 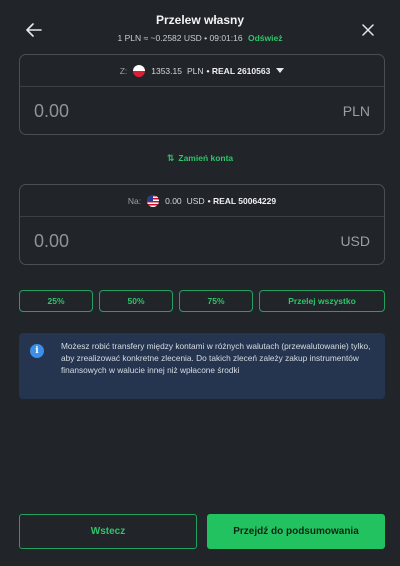 I want to click on from-label: Z:, so click(x=123, y=70).